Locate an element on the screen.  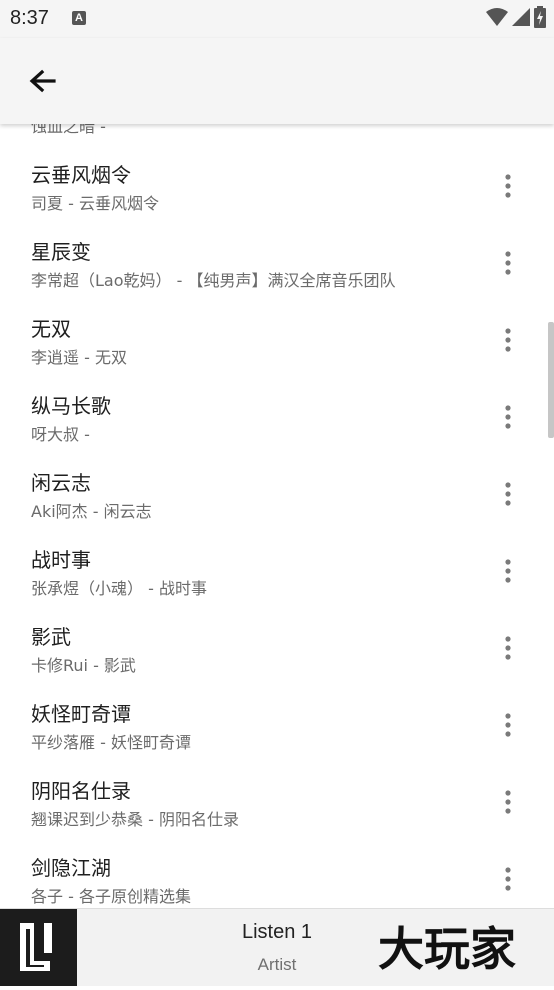
wifi-icon is located at coordinates (497, 17).